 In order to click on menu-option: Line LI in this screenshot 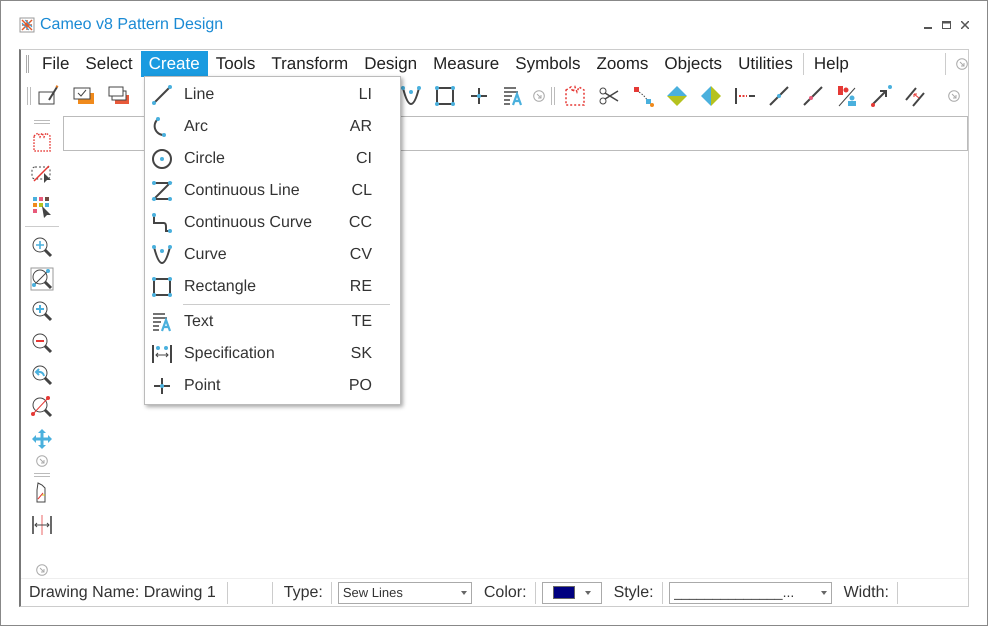, I will do `click(272, 95)`.